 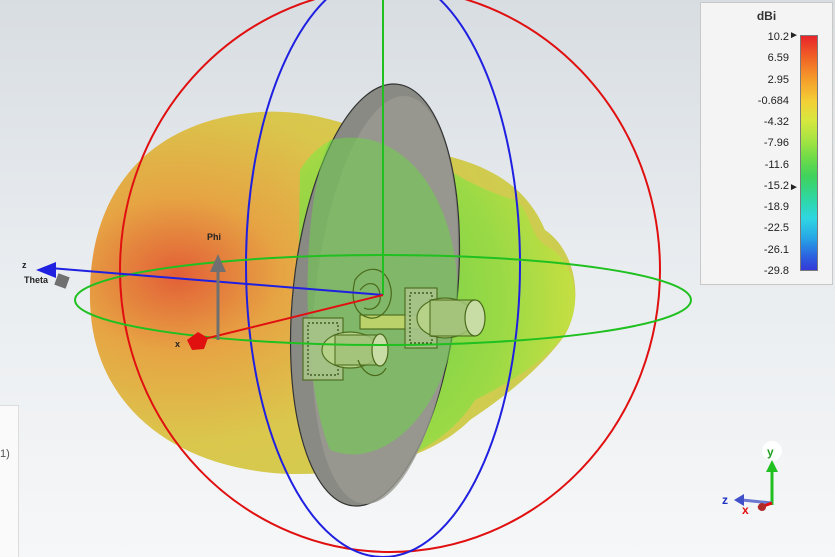 I want to click on legend-tick-label: -22.5, so click(x=776, y=228).